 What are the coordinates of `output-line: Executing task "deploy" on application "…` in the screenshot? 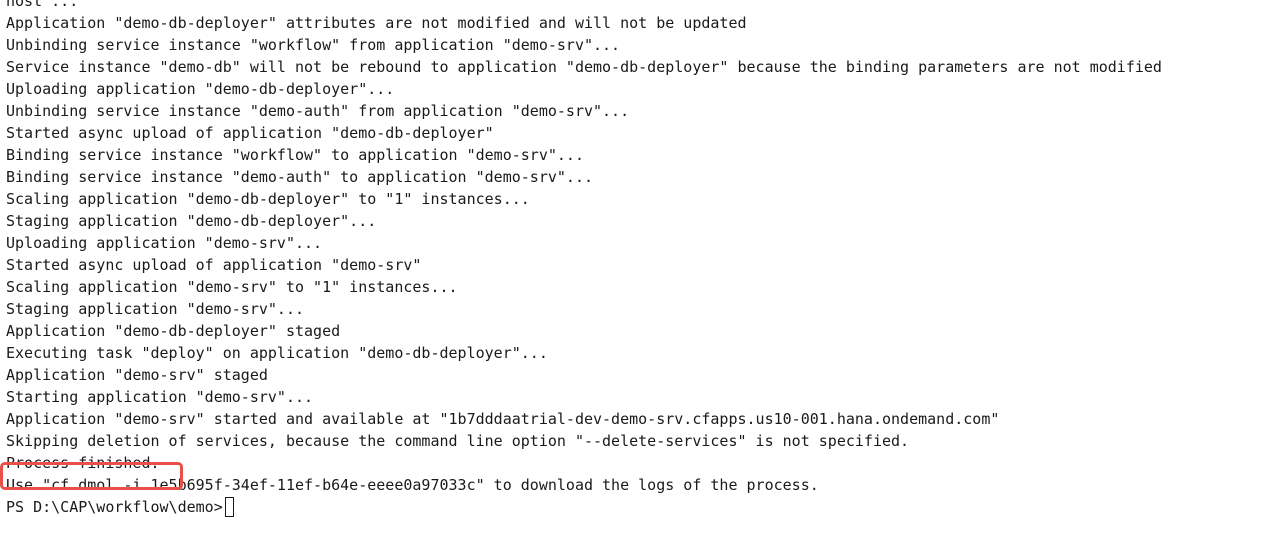 It's located at (277, 353).